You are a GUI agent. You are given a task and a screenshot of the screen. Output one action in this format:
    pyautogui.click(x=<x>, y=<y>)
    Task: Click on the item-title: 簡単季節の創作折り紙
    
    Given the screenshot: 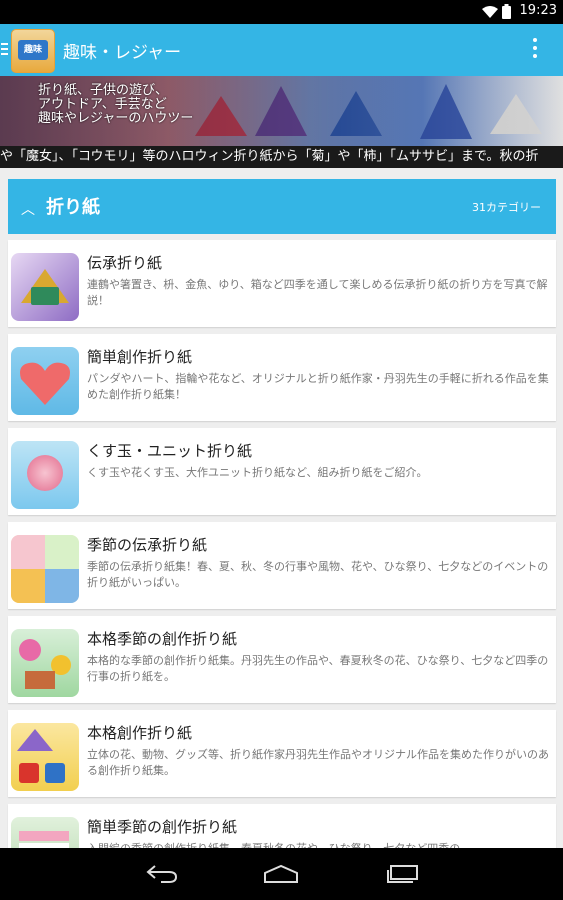 What is the action you would take?
    pyautogui.click(x=162, y=827)
    